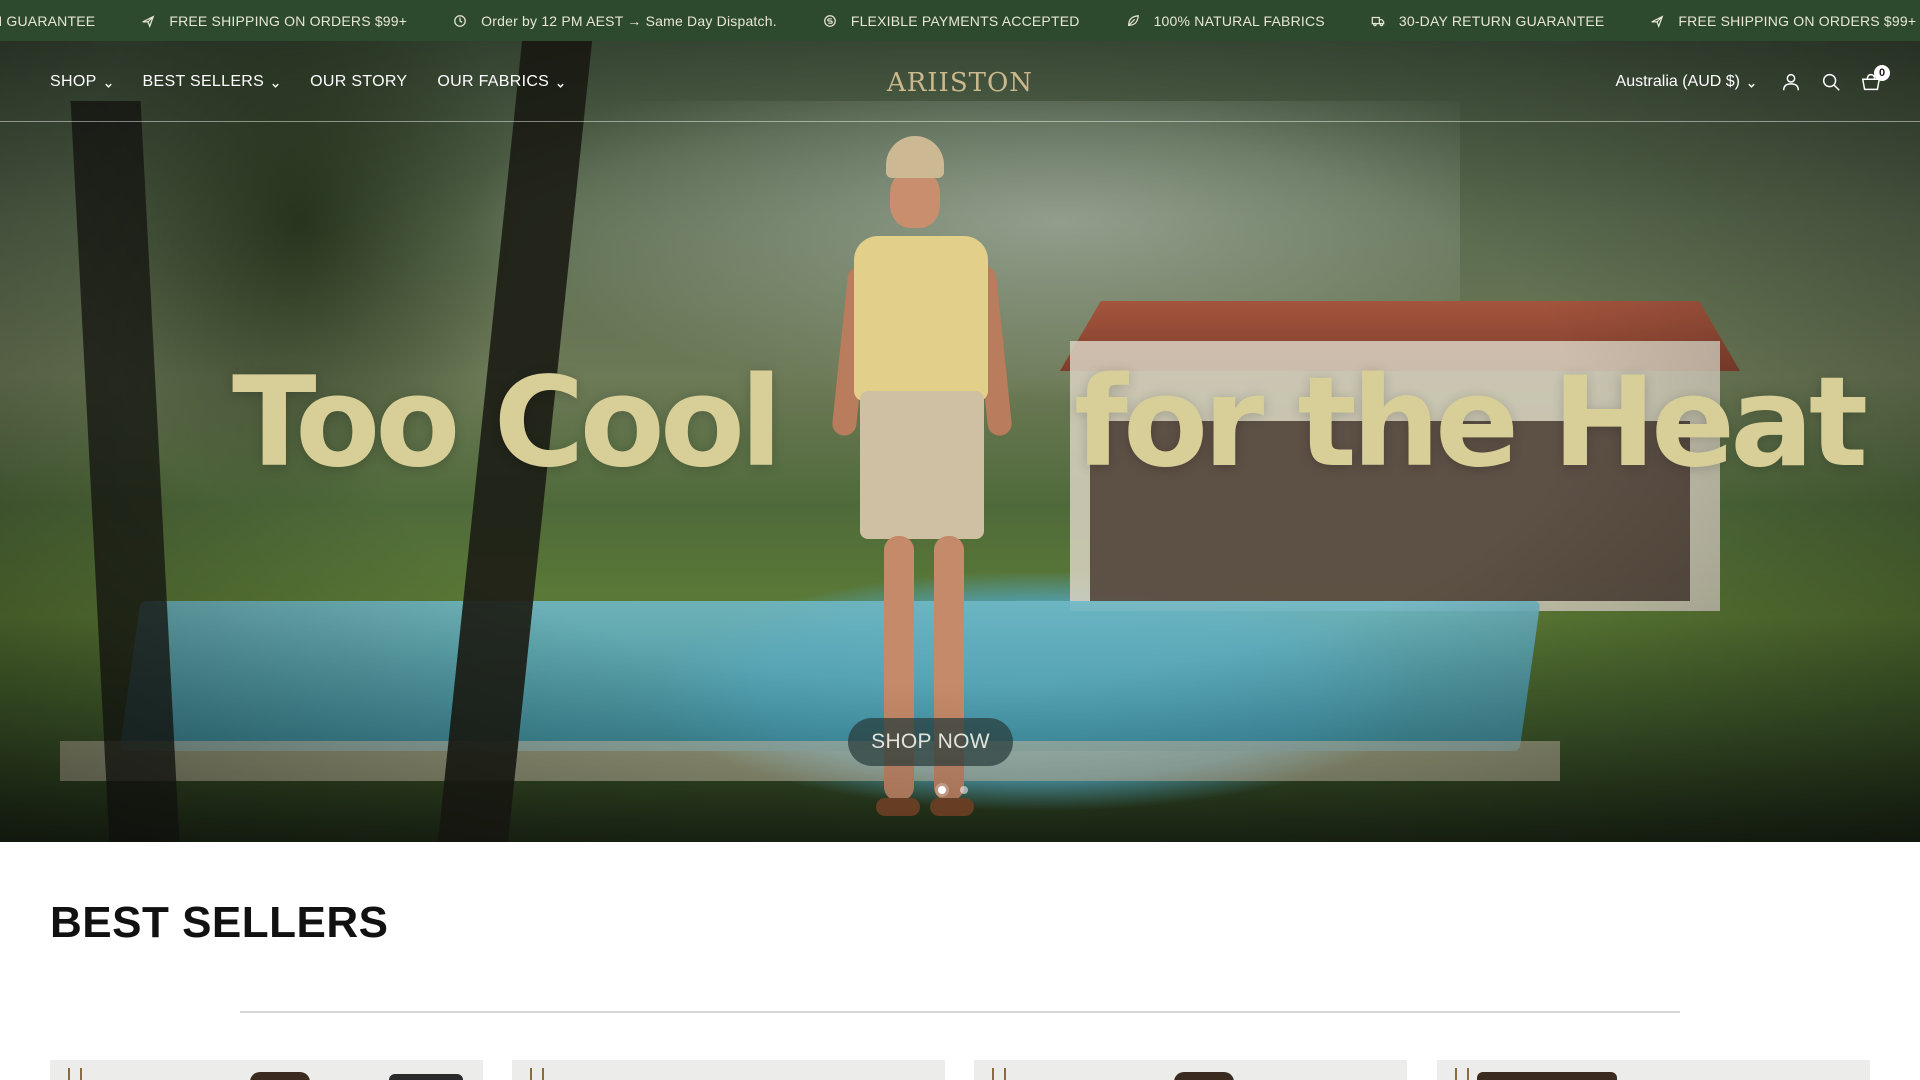 The height and width of the screenshot is (1080, 1920). I want to click on nav-item-shop: SHOP, so click(81, 82).